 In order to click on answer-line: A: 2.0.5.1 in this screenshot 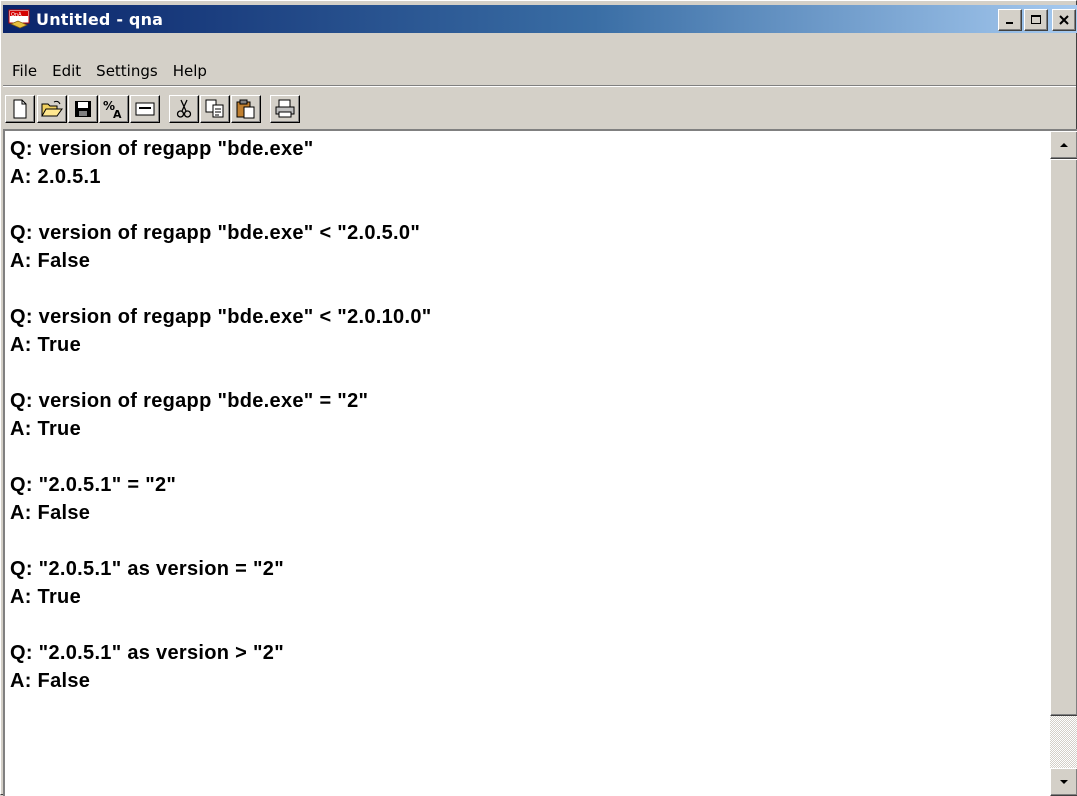, I will do `click(55, 177)`.